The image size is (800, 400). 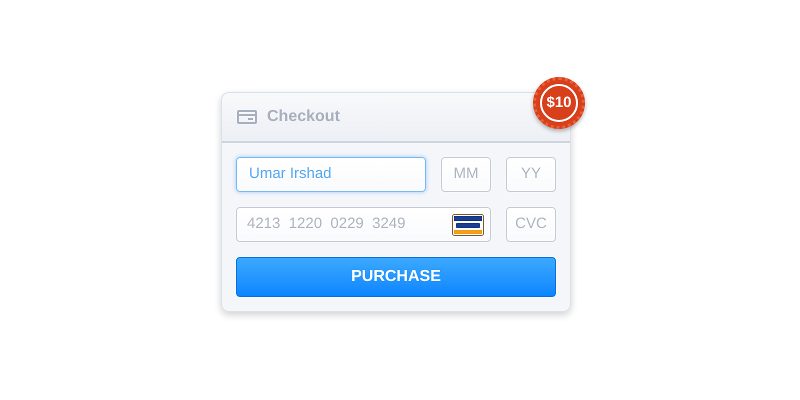 I want to click on credit-card-icon, so click(x=247, y=117).